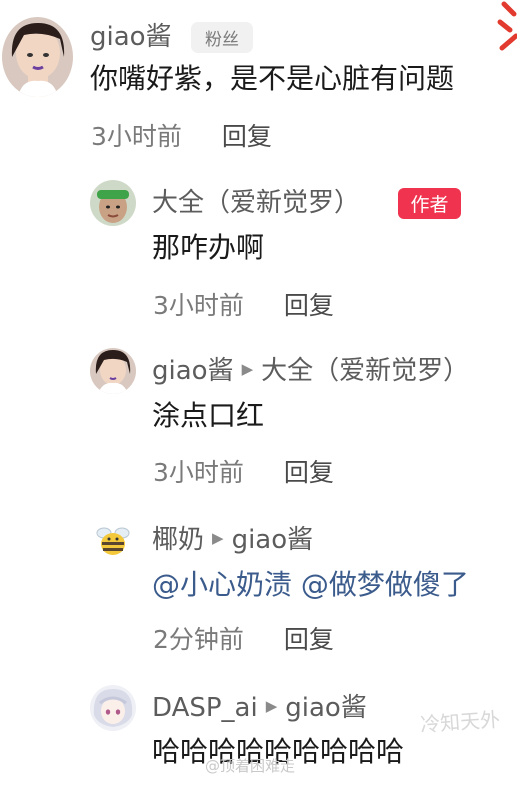 This screenshot has width=517, height=785. I want to click on red-edge-mark, so click(507, 26).